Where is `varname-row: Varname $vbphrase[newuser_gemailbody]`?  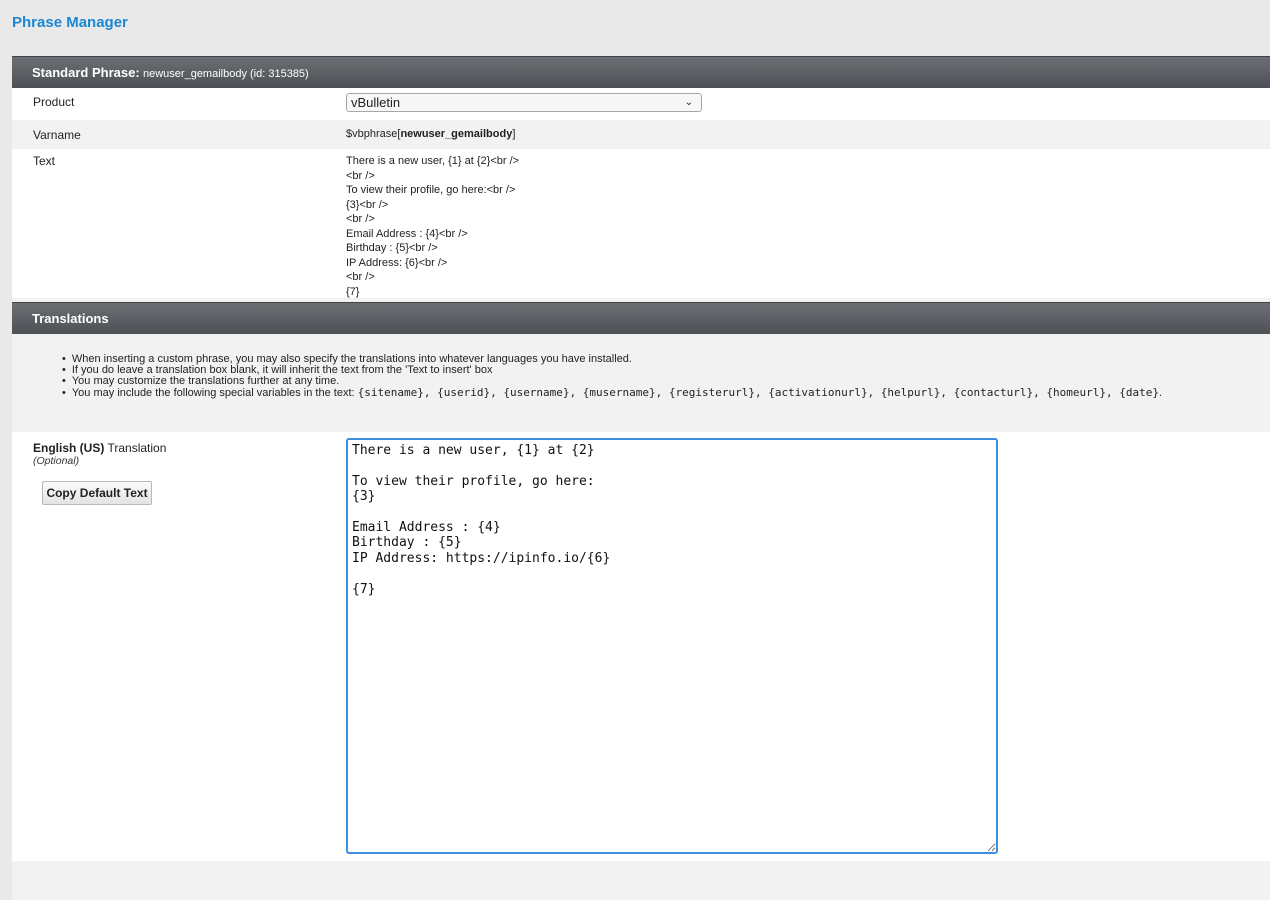
varname-row: Varname $vbphrase[newuser_gemailbody] is located at coordinates (641, 134).